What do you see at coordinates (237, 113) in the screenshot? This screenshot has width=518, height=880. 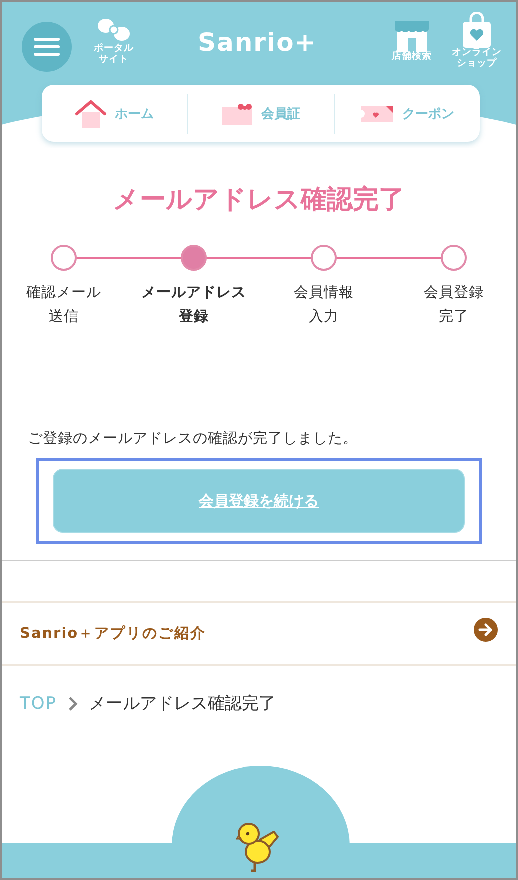 I see `member-card-icon` at bounding box center [237, 113].